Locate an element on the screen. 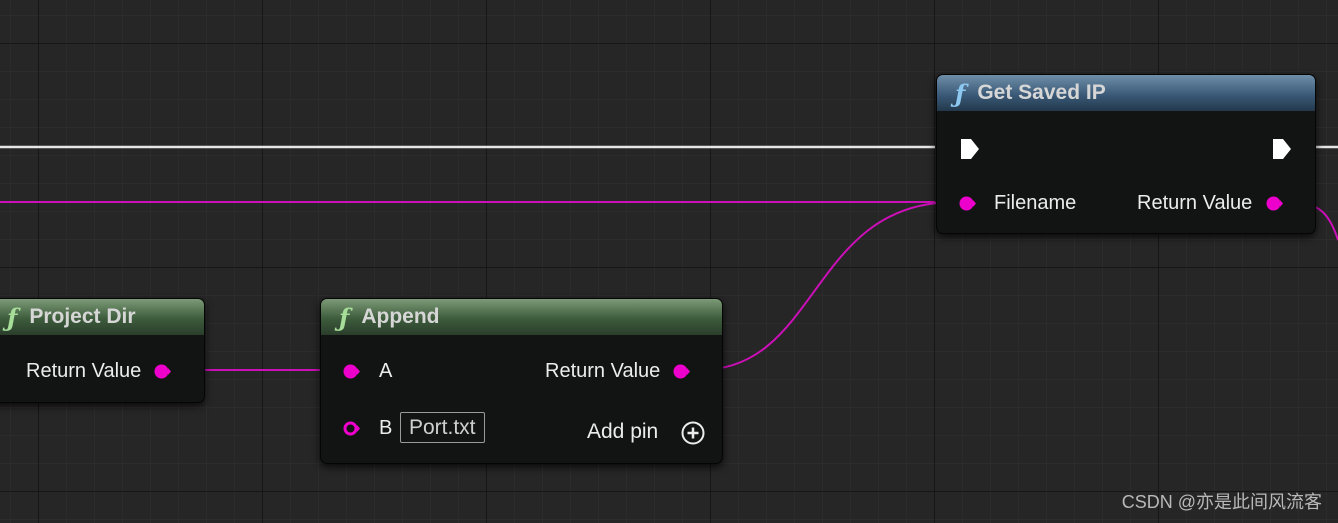 This screenshot has width=1338, height=523. append-title: Append is located at coordinates (400, 316).